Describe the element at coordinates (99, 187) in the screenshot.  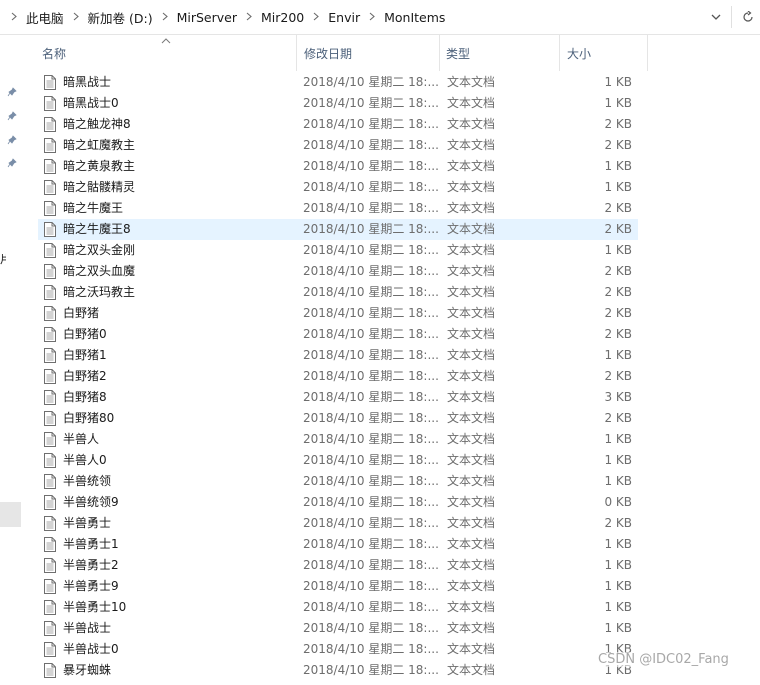
I see `file-name: 暗之骷髅精灵` at that location.